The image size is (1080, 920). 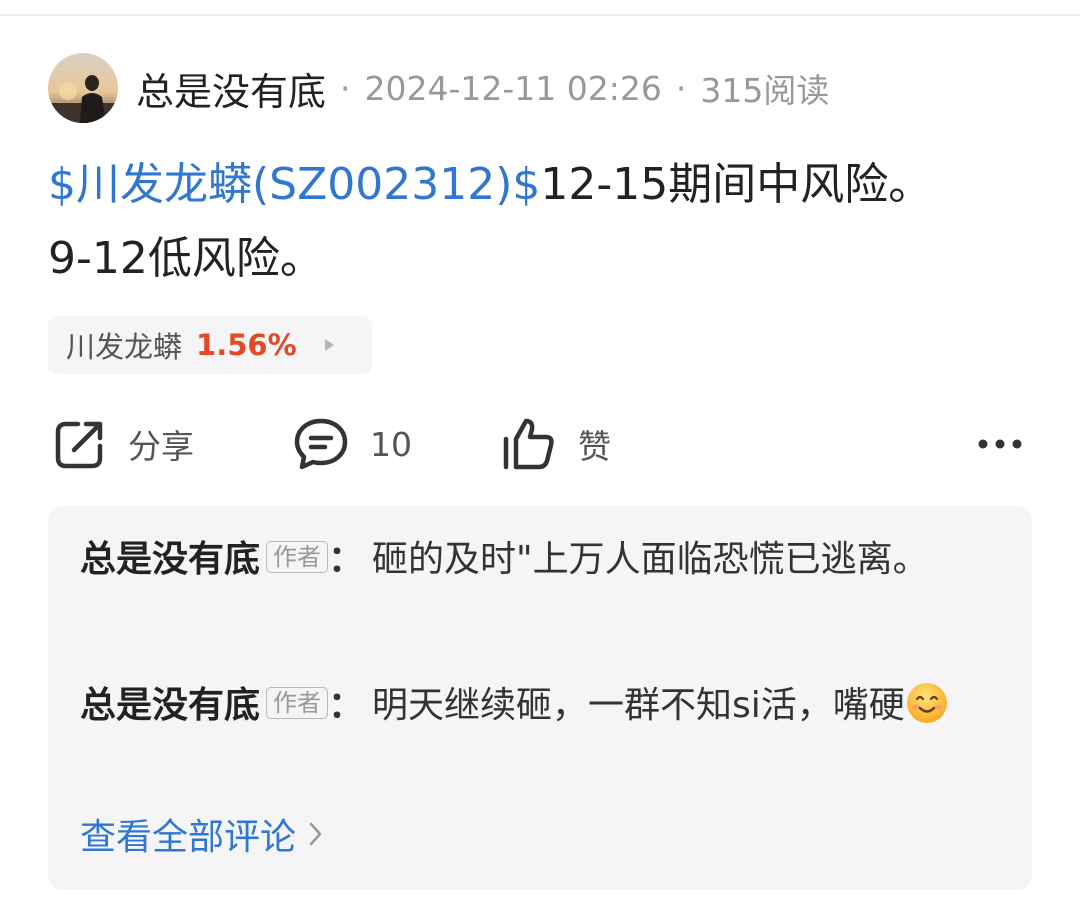 I want to click on share-icon, so click(x=79, y=445).